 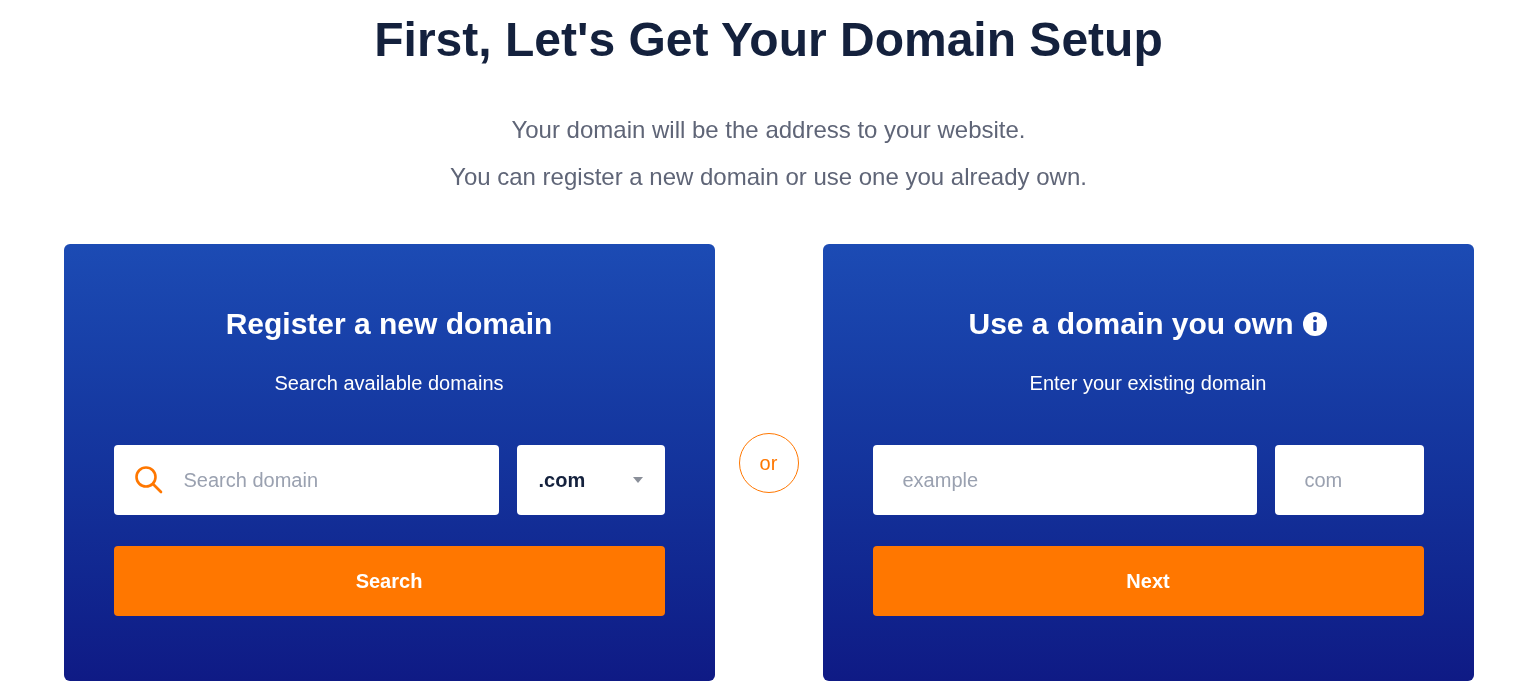 What do you see at coordinates (768, 130) in the screenshot?
I see `intro-text: Your domain will be the address to your website.` at bounding box center [768, 130].